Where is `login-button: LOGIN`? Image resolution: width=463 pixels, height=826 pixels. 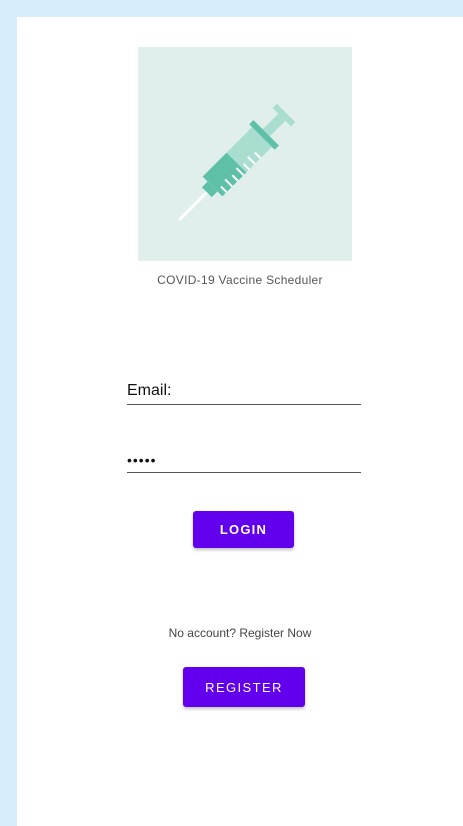 login-button: LOGIN is located at coordinates (243, 529).